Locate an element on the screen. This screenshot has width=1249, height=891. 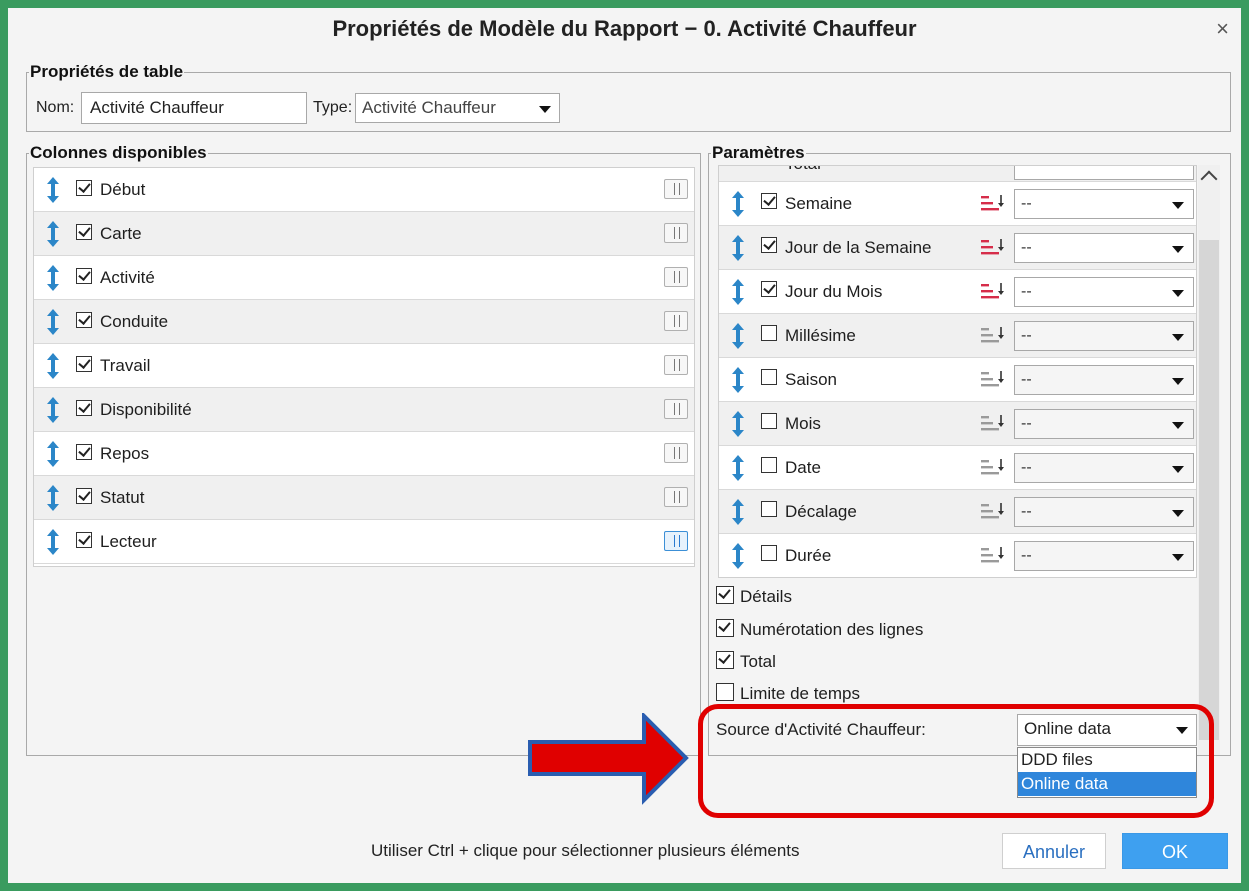
column-row: Repos is located at coordinates (364, 454).